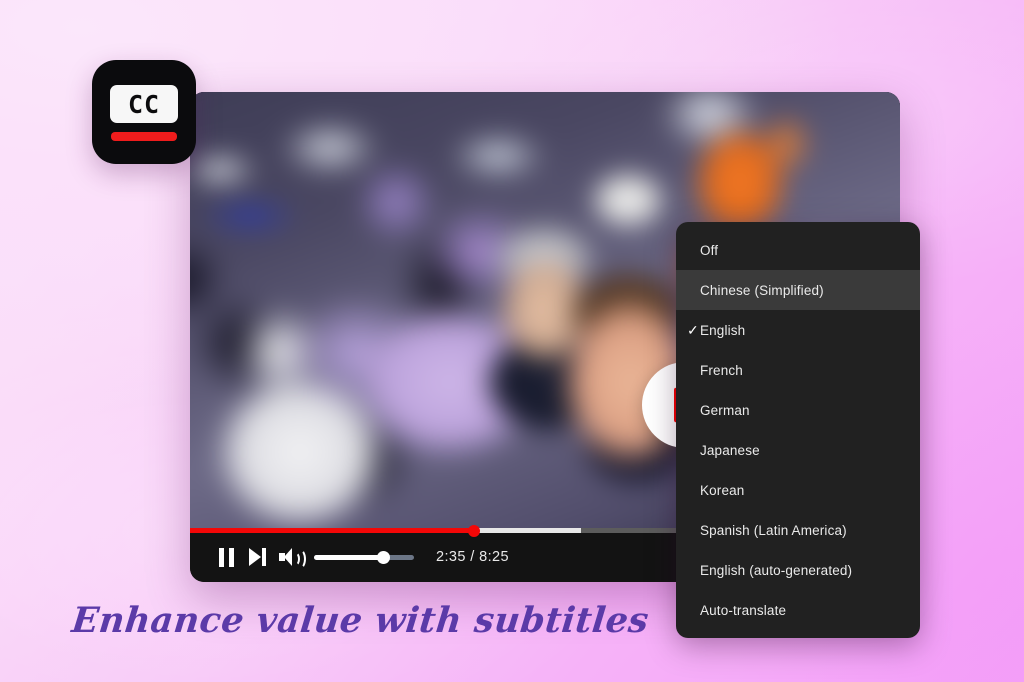 This screenshot has height=682, width=1024. I want to click on poster-caption: Enhance value with subtitles, so click(360, 620).